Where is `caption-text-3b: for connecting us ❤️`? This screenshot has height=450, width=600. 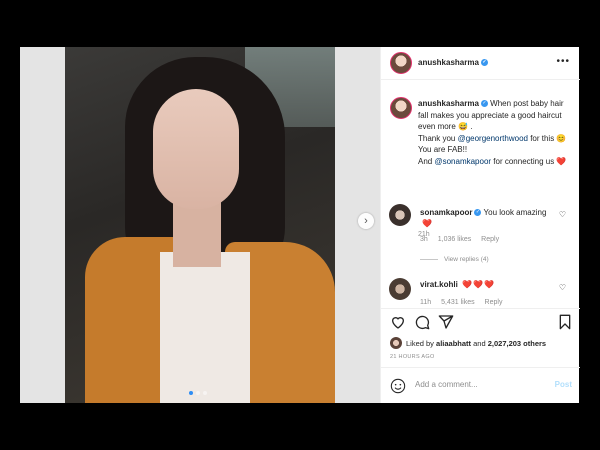
caption-text-3b: for connecting us ❤️ is located at coordinates (529, 161).